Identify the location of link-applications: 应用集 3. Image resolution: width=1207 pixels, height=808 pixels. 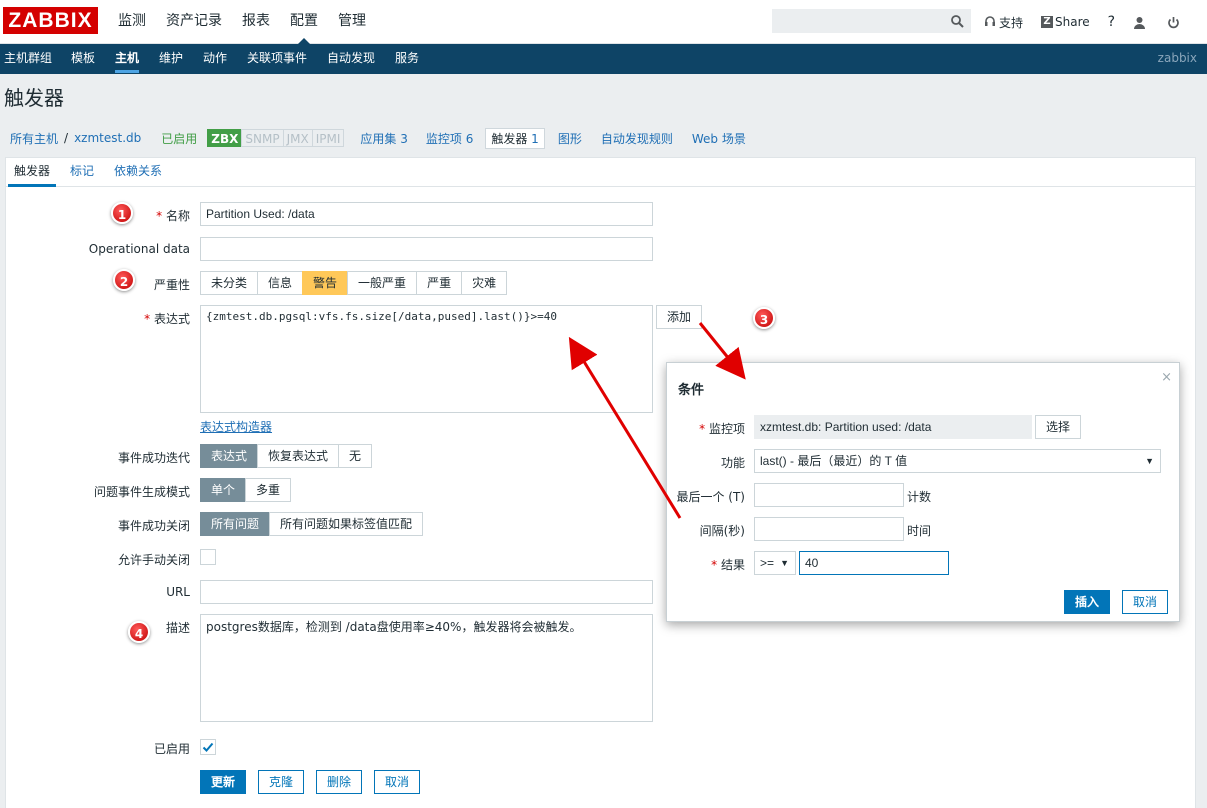
(383, 138).